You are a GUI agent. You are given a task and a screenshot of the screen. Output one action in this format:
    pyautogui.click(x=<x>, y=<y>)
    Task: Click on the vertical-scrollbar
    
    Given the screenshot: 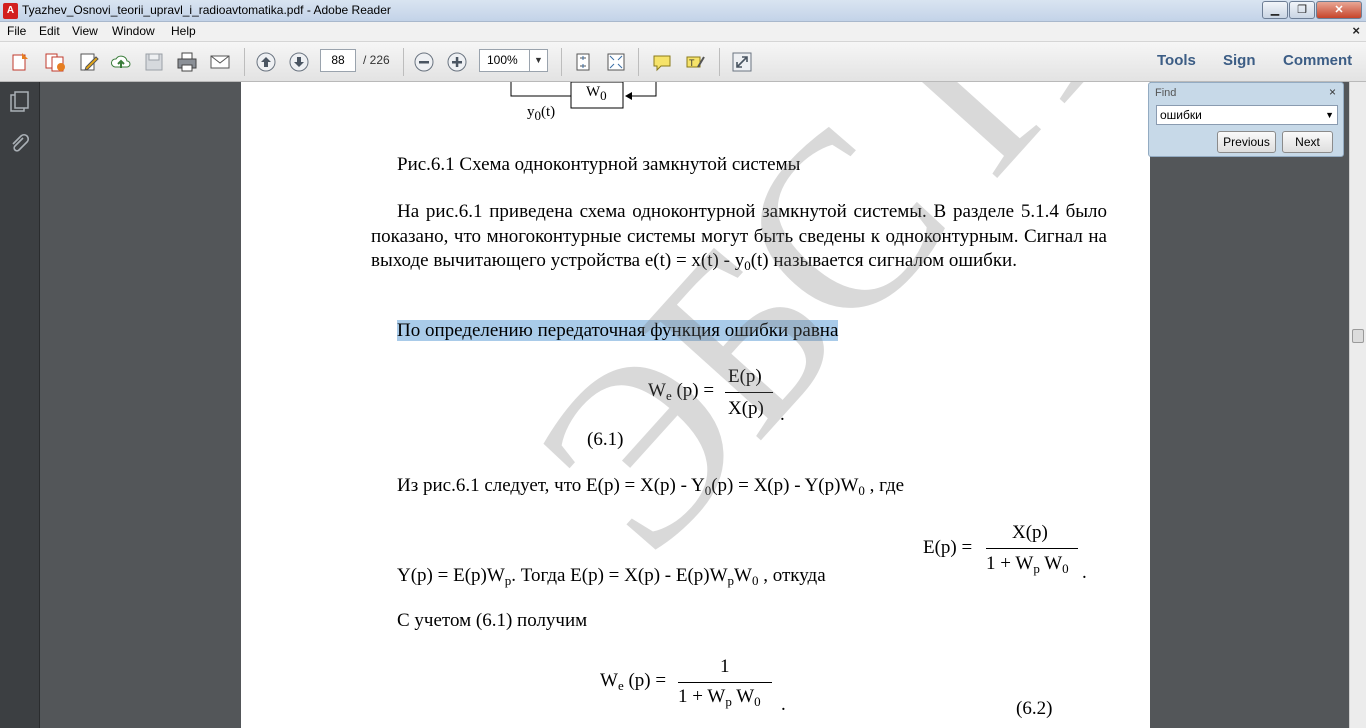 What is the action you would take?
    pyautogui.click(x=1357, y=405)
    